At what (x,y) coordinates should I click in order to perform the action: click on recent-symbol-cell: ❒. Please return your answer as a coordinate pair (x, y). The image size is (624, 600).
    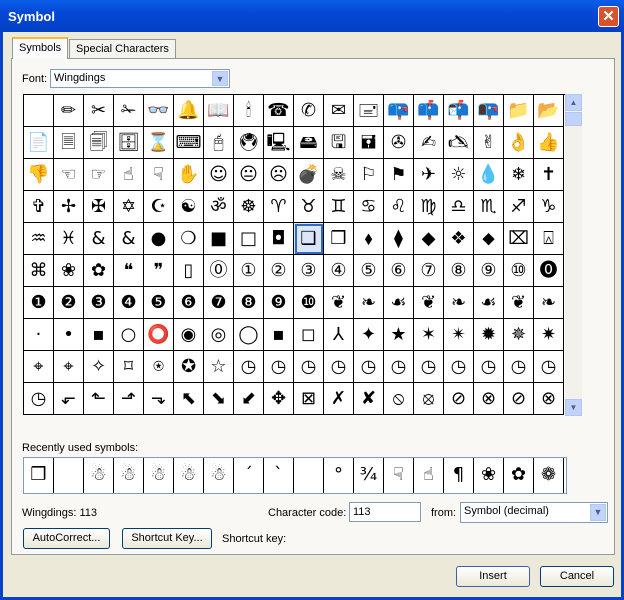
    Looking at the image, I should click on (39, 475).